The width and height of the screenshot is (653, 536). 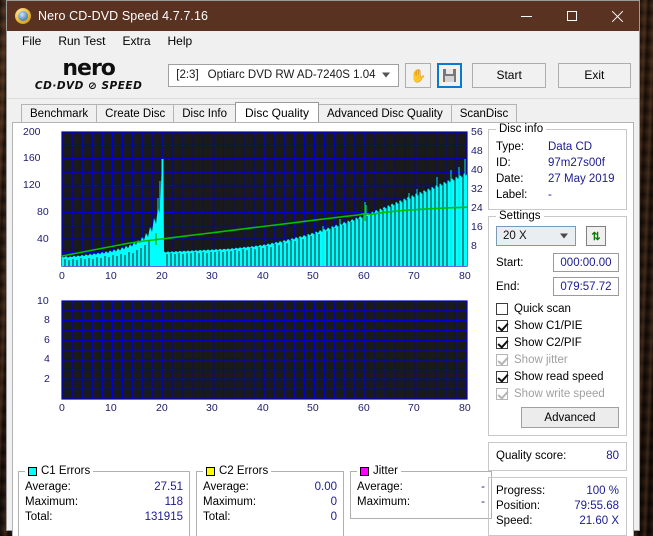 I want to click on menu-item-file: File, so click(x=32, y=41).